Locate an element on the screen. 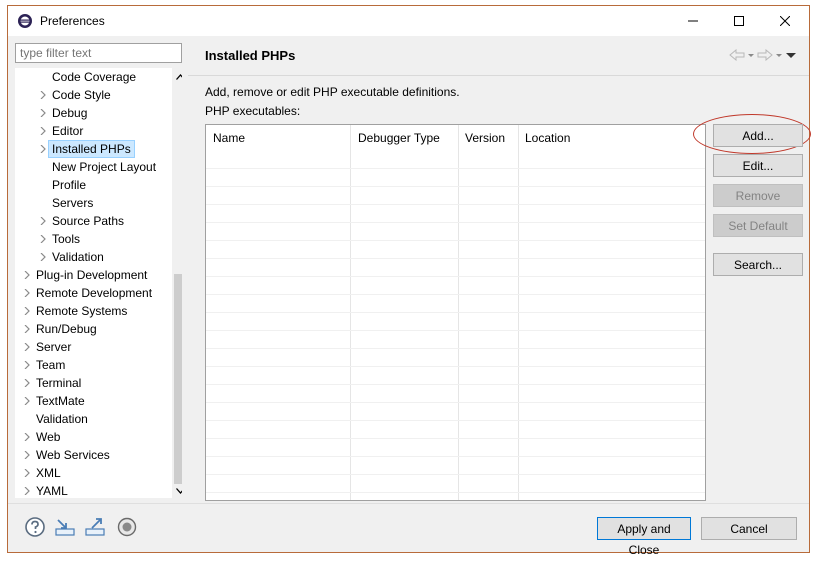  forward-arrow-icon is located at coordinates (765, 55).